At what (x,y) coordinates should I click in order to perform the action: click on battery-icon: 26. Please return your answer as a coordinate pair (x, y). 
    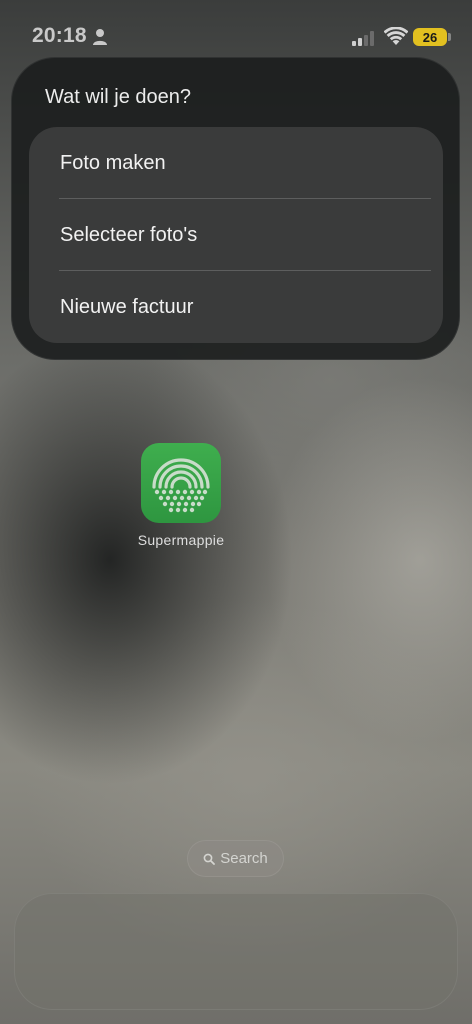
    Looking at the image, I should click on (430, 37).